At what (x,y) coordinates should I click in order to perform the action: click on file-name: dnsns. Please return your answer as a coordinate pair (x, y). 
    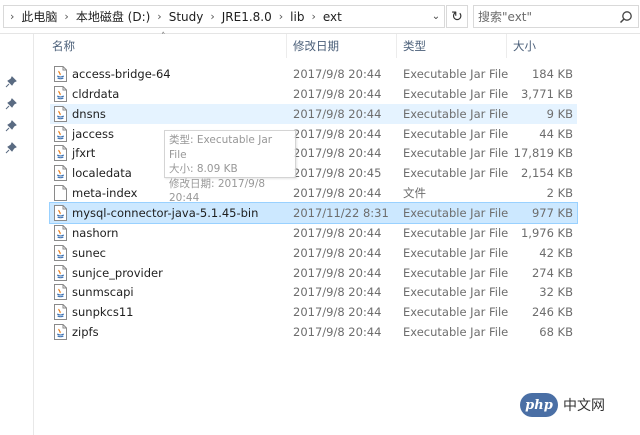
    Looking at the image, I should click on (89, 113).